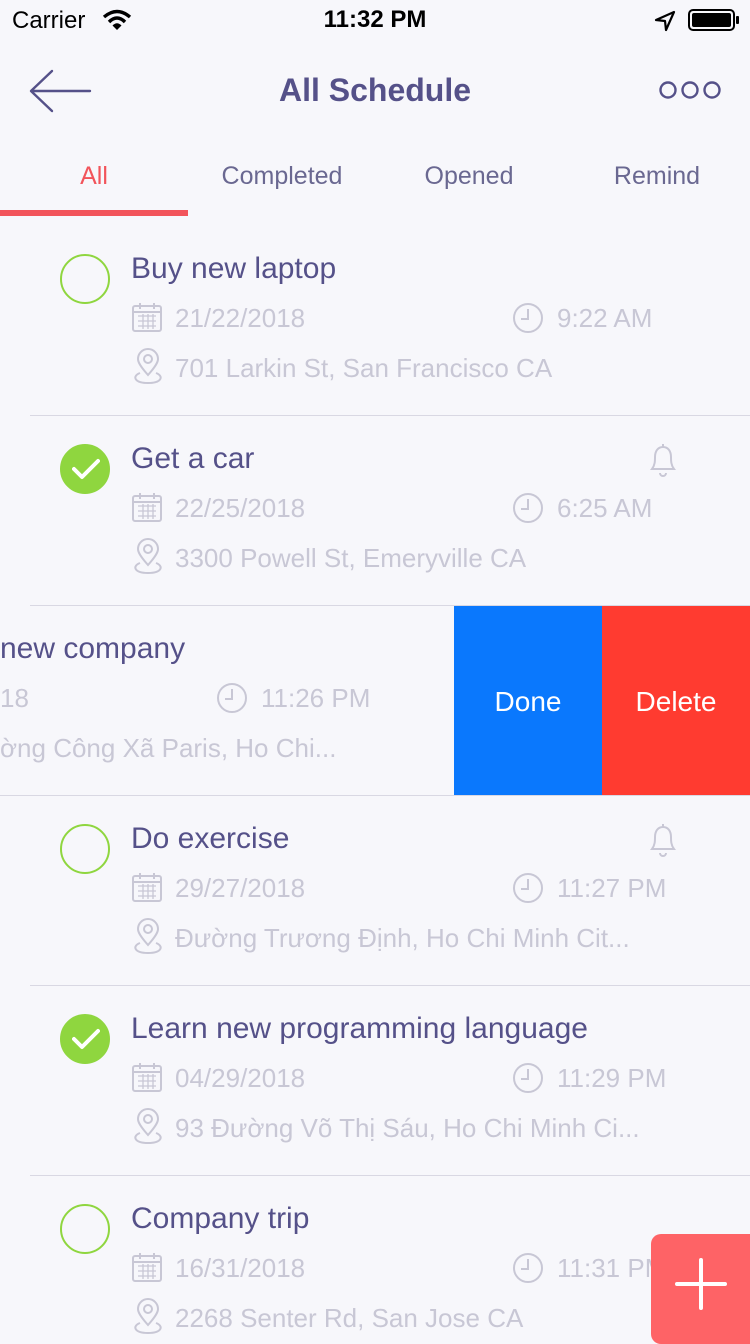 The height and width of the screenshot is (1344, 750). I want to click on task-date: 29/27/2018, so click(240, 888).